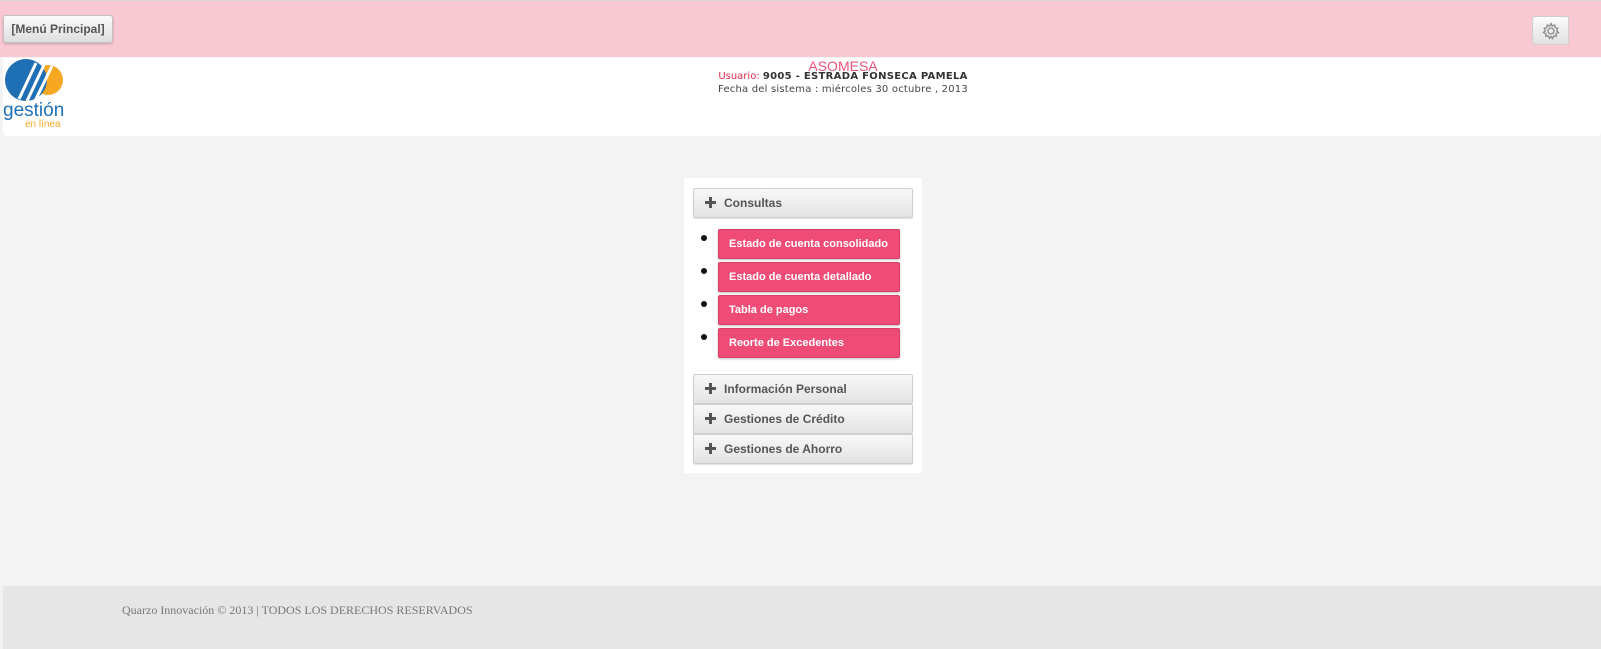  What do you see at coordinates (865, 76) in the screenshot?
I see `user-value: 9005 - ESTRADA FONSECA PAMELA` at bounding box center [865, 76].